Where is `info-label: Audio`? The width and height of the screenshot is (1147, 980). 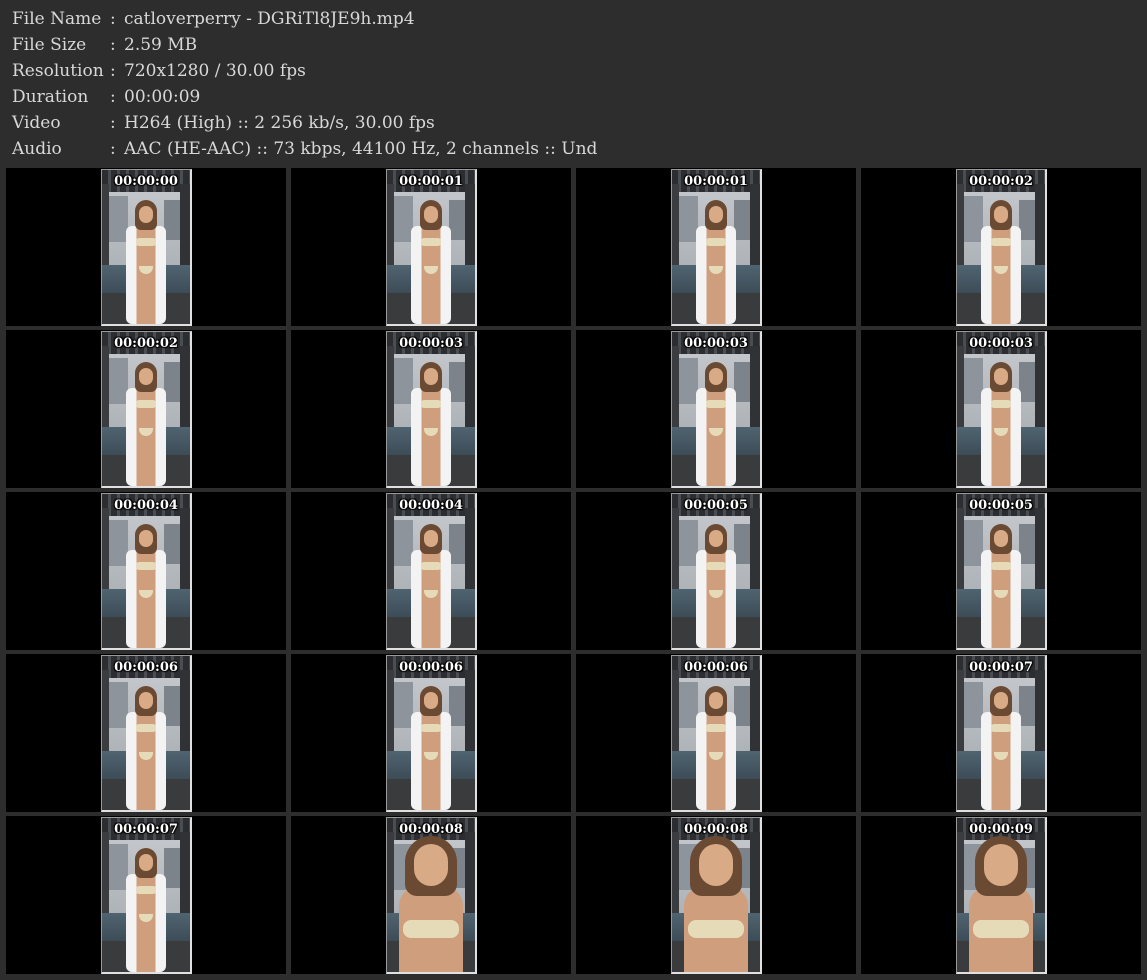 info-label: Audio is located at coordinates (37, 149).